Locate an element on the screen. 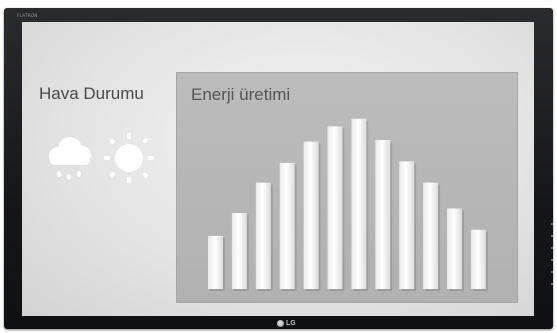 This screenshot has width=557, height=333. rain-cloud-icon is located at coordinates (70, 158).